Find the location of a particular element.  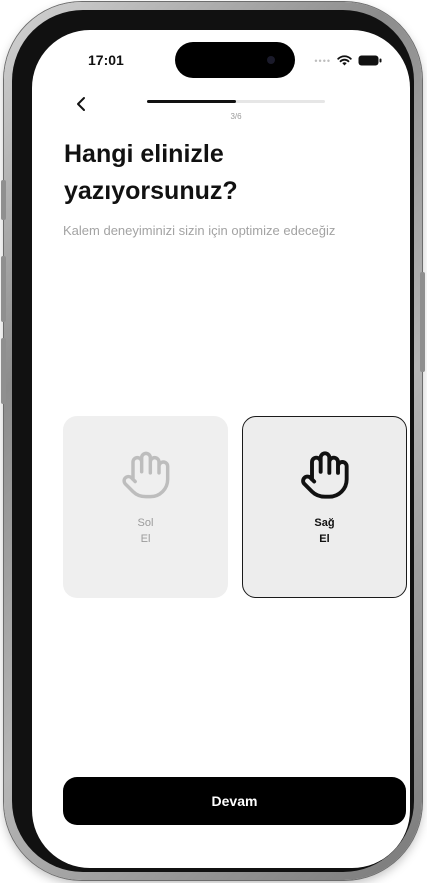

option-label-line1: Sağ is located at coordinates (324, 523).